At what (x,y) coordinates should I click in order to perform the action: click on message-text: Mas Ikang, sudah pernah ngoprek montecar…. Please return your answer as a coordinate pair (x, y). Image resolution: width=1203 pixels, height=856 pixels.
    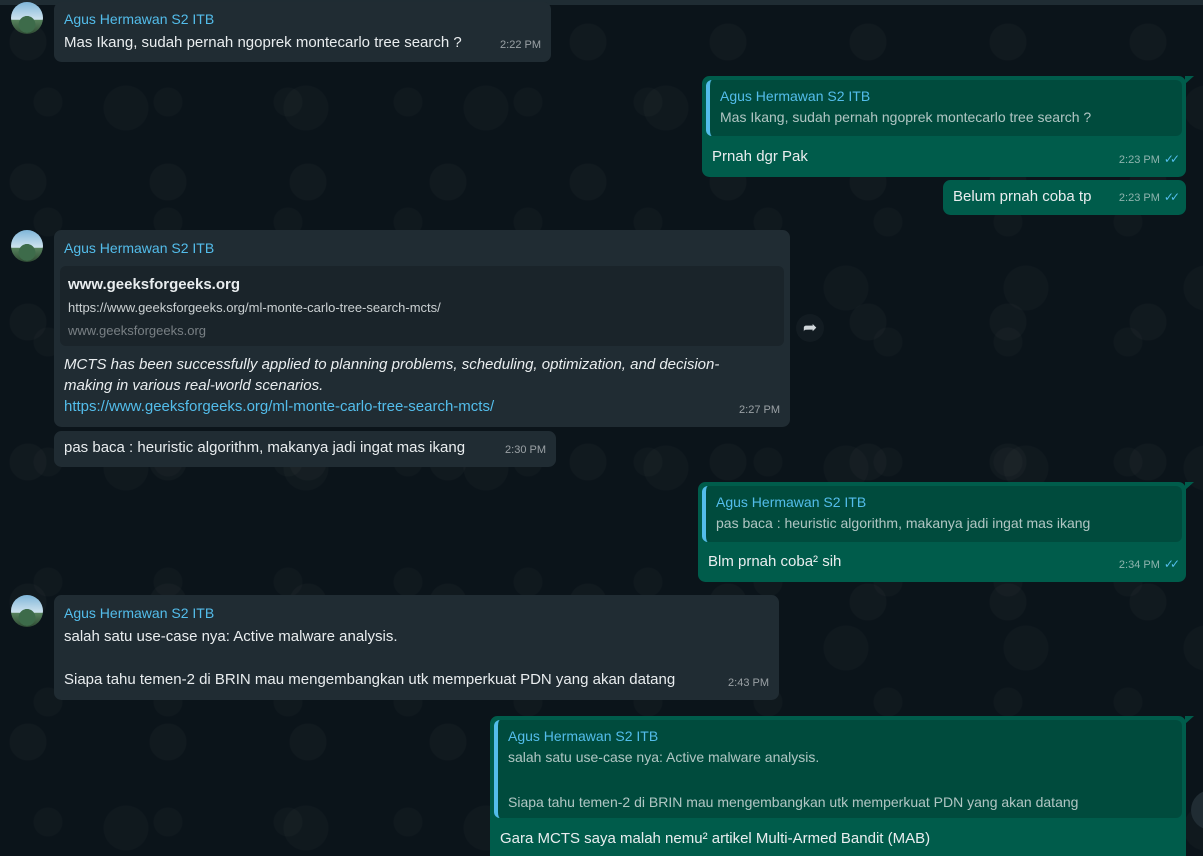
    Looking at the image, I should click on (263, 42).